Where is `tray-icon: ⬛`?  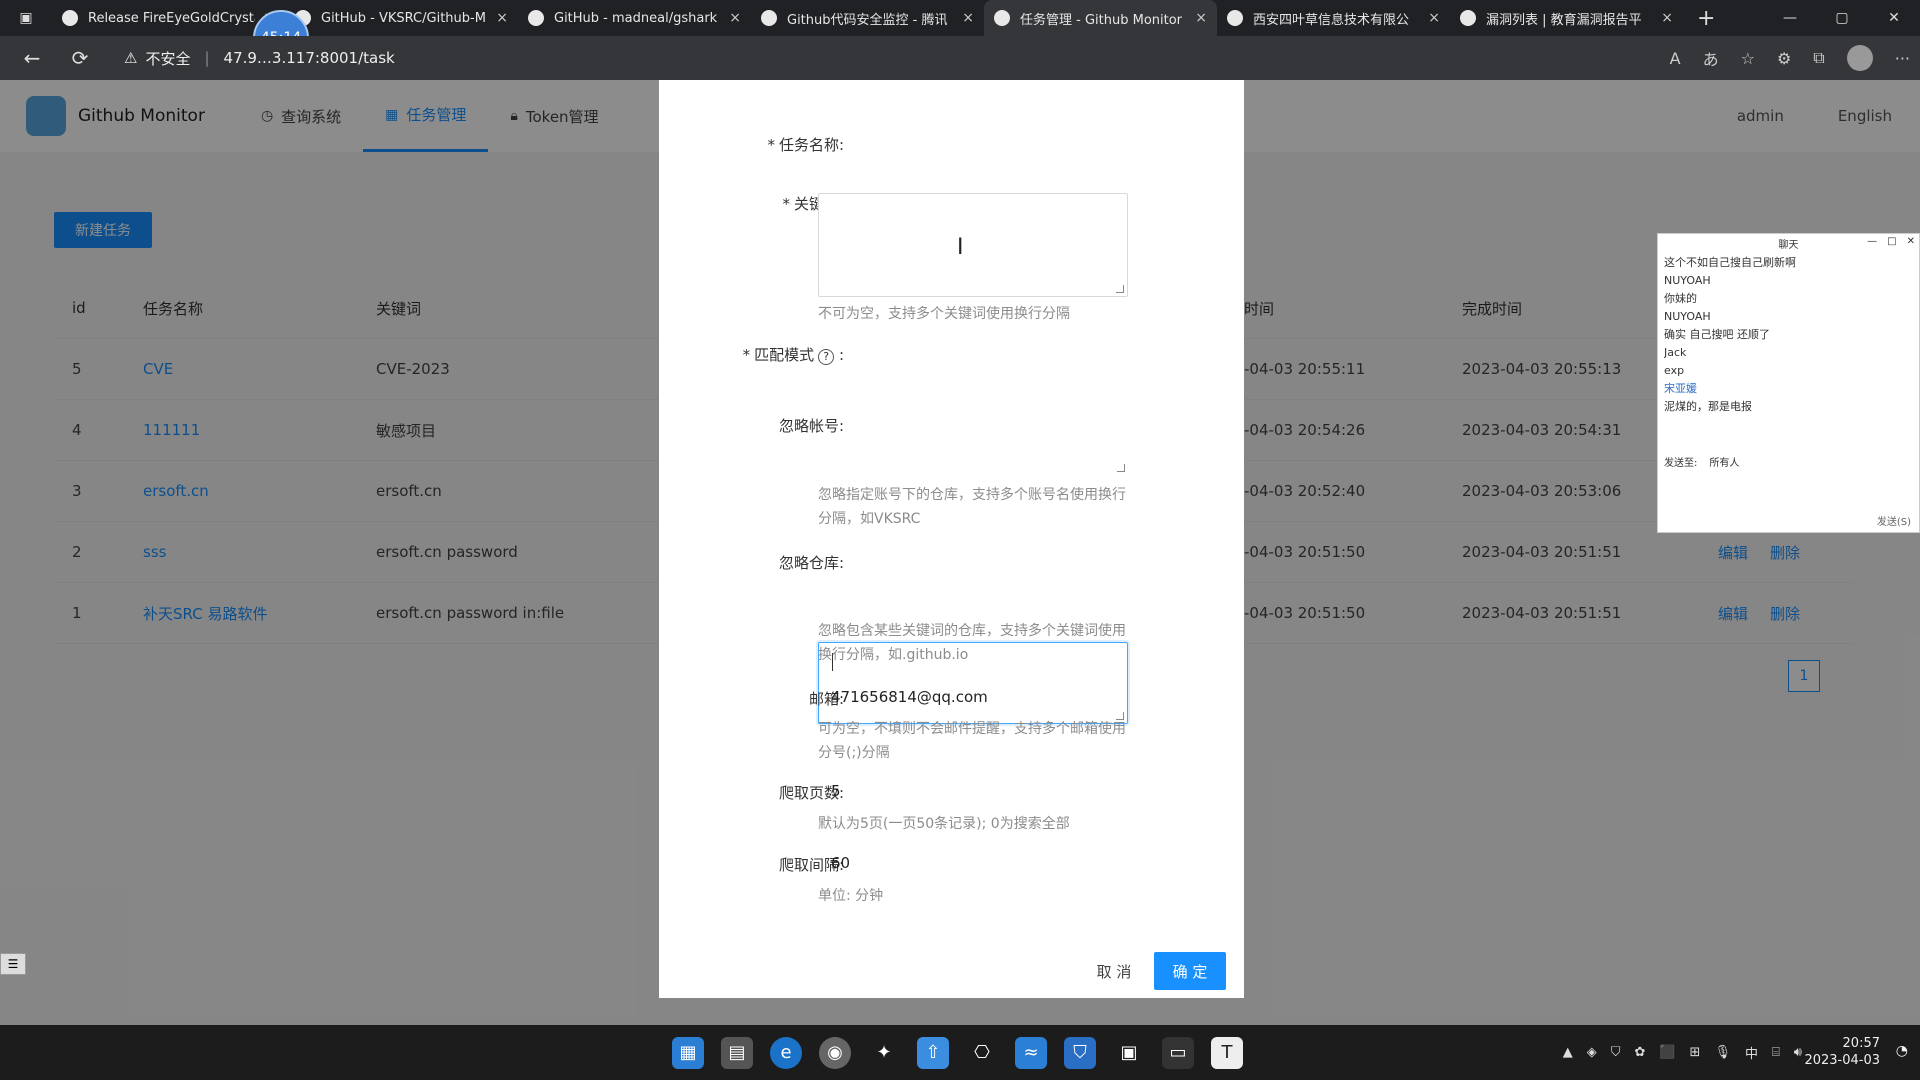
tray-icon: ⬛ is located at coordinates (1667, 1052).